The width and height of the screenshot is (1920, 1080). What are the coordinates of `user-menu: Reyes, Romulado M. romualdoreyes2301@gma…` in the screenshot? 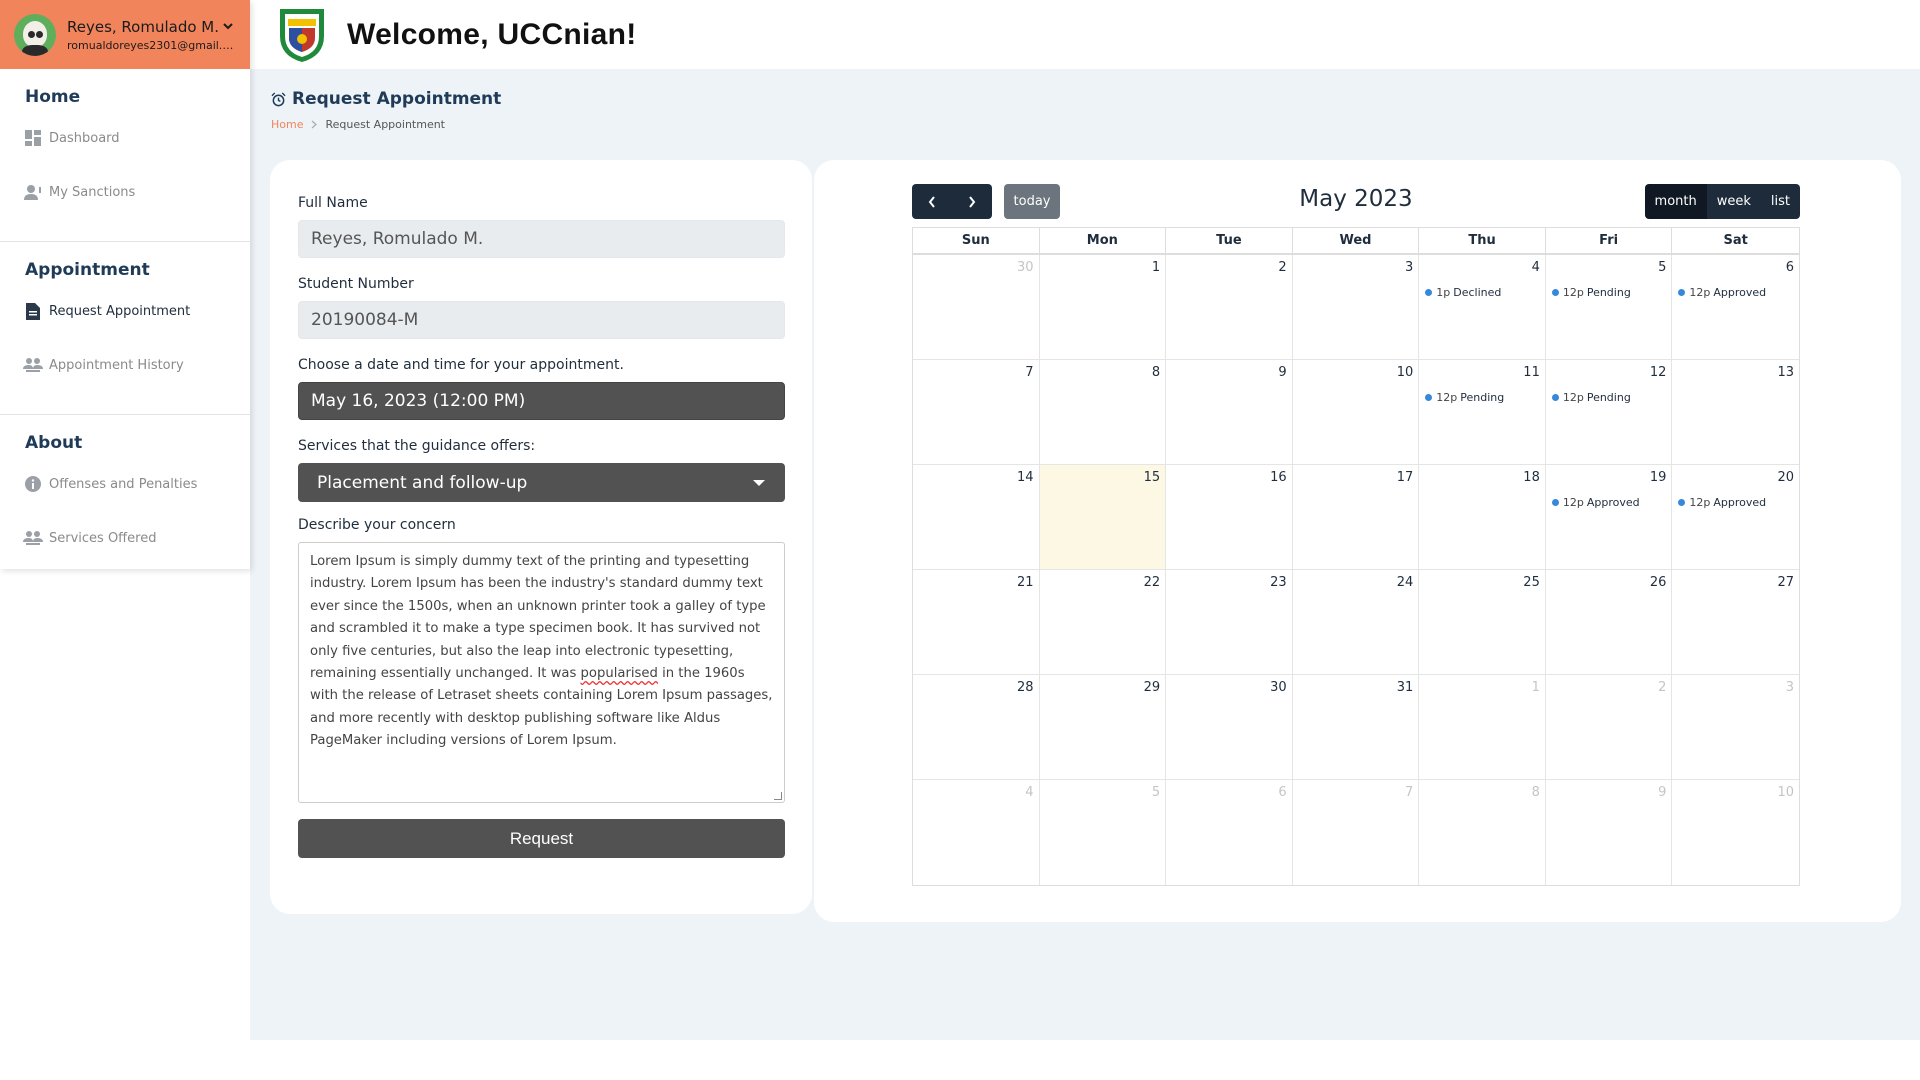 It's located at (125, 34).